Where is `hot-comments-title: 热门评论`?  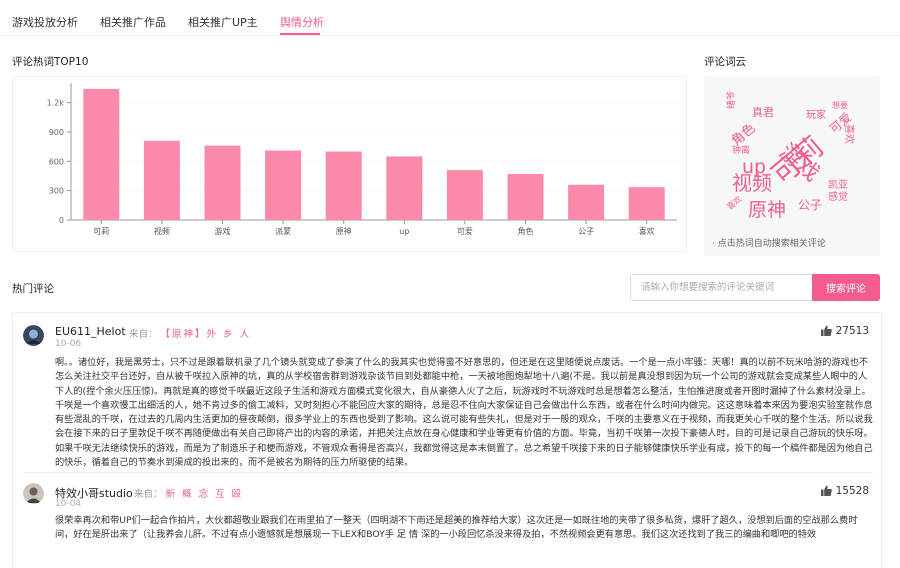
hot-comments-title: 热门评论 is located at coordinates (33, 289).